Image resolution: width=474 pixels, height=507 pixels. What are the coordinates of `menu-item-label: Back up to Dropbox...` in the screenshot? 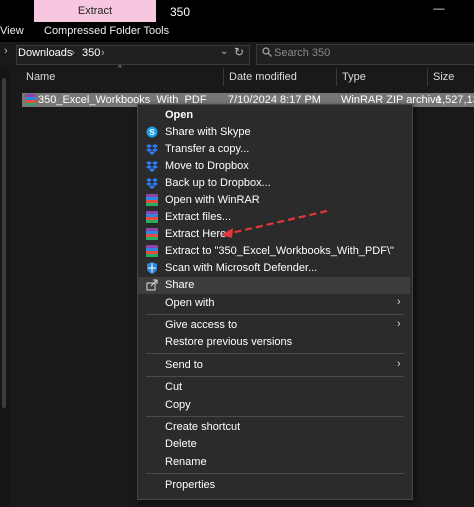 It's located at (218, 183).